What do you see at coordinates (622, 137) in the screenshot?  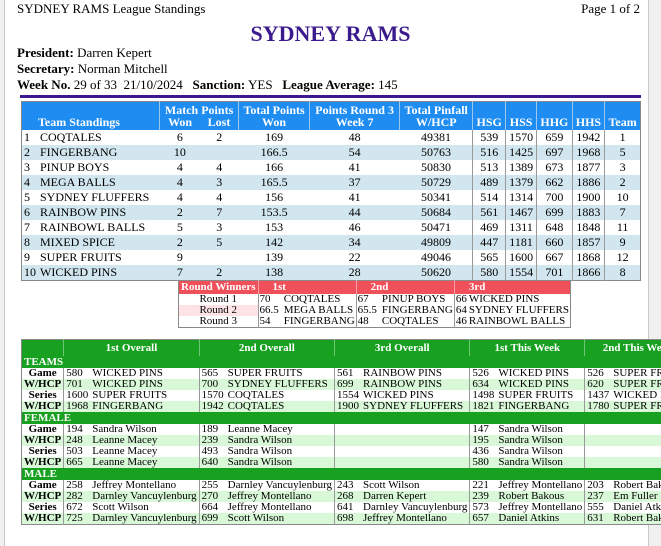 I see `team-number: 1` at bounding box center [622, 137].